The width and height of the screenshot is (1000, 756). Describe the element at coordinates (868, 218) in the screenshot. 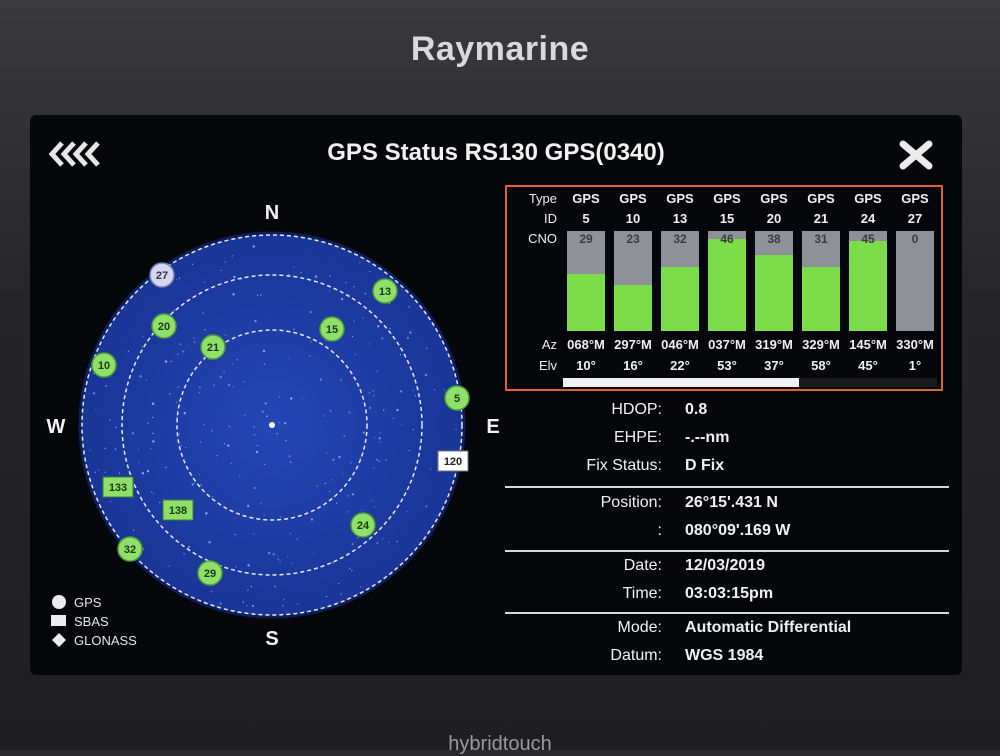

I see `sat-id: 24` at that location.